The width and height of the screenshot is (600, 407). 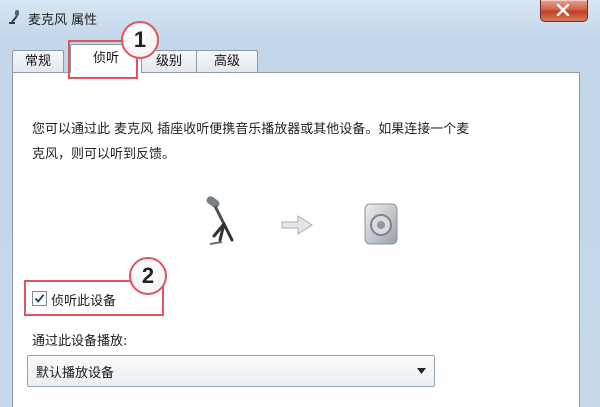 I want to click on annotation-number-2: 2, so click(x=148, y=276).